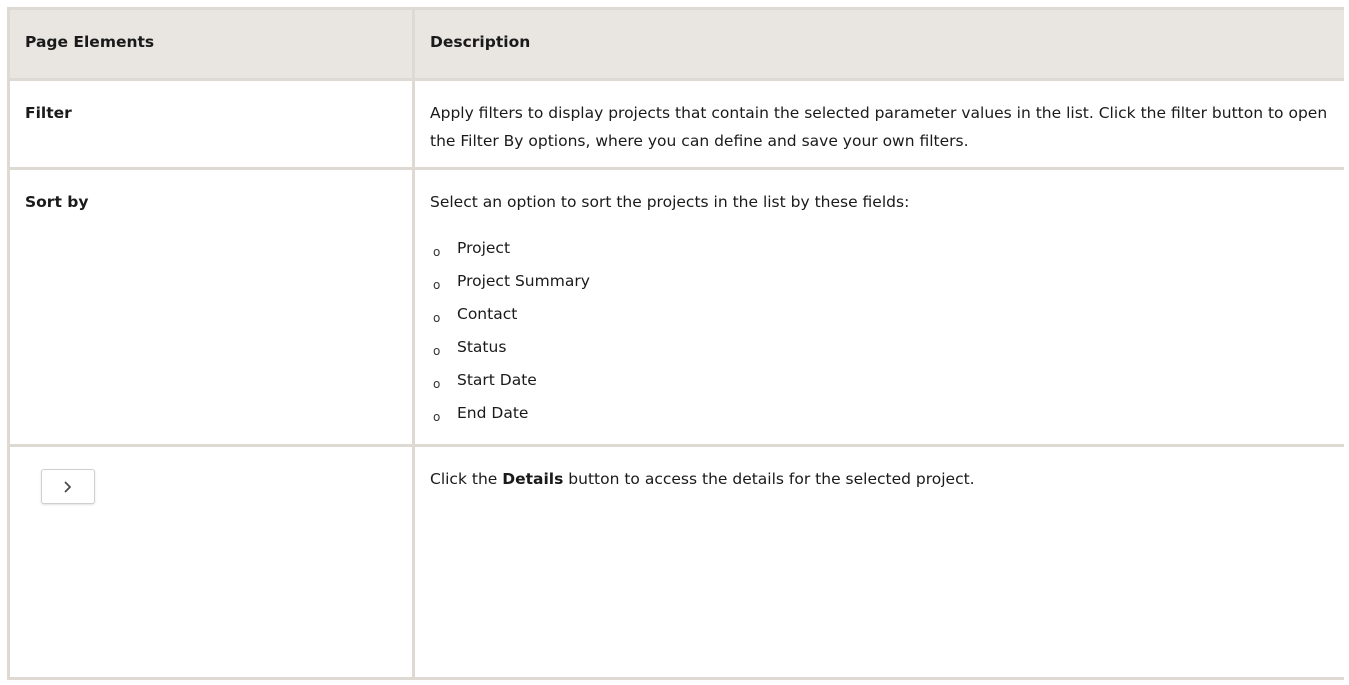  Describe the element at coordinates (523, 281) in the screenshot. I see `sort-option-label: Project Summary` at that location.